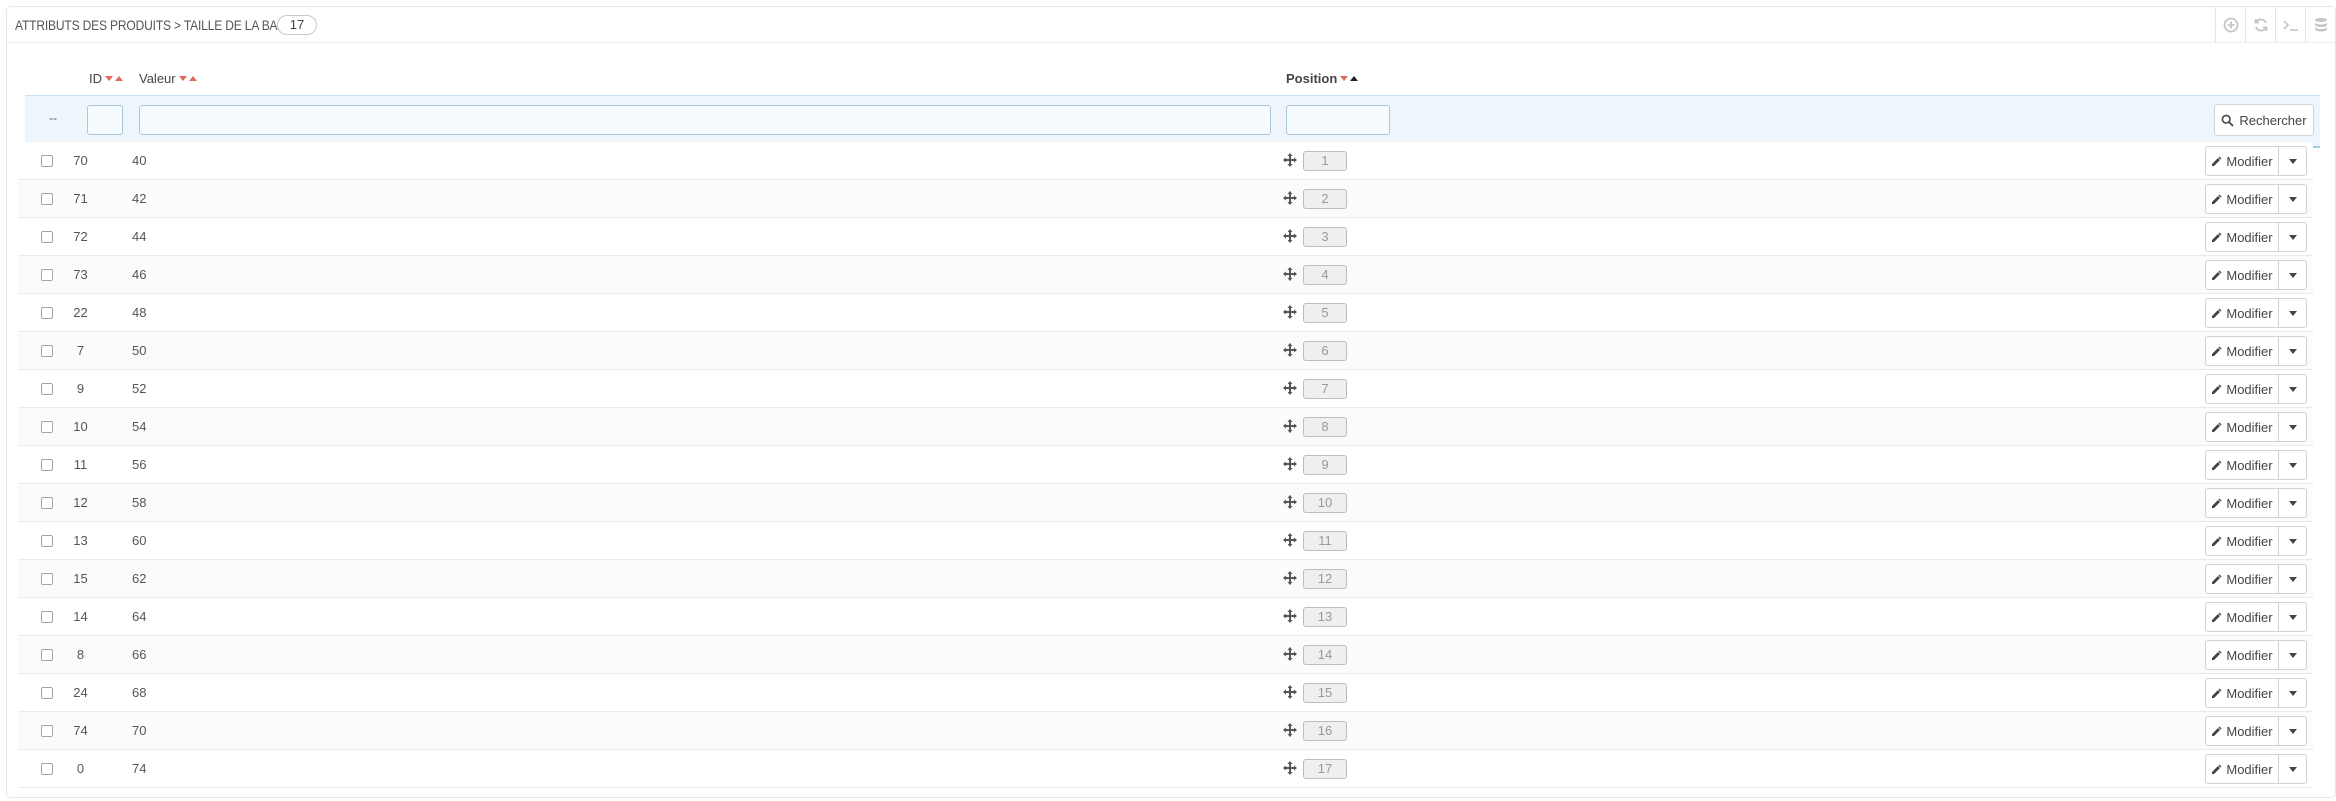  I want to click on table-row: 10 54 8 Modifier, so click(1165, 427).